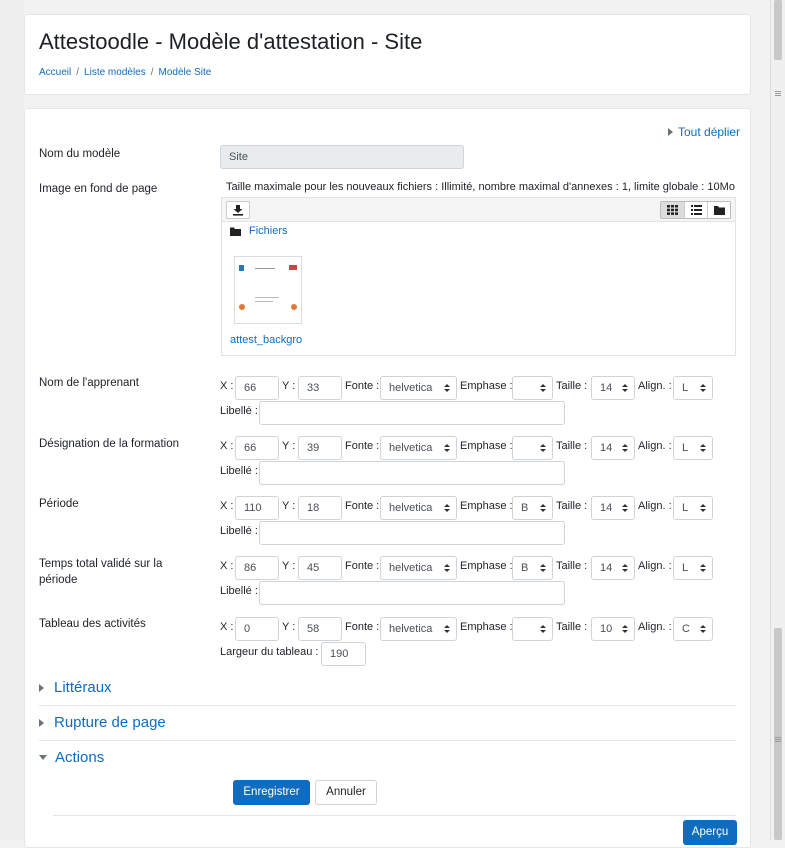 The image size is (785, 848). Describe the element at coordinates (778, 30) in the screenshot. I see `scrollbar-track-top` at that location.